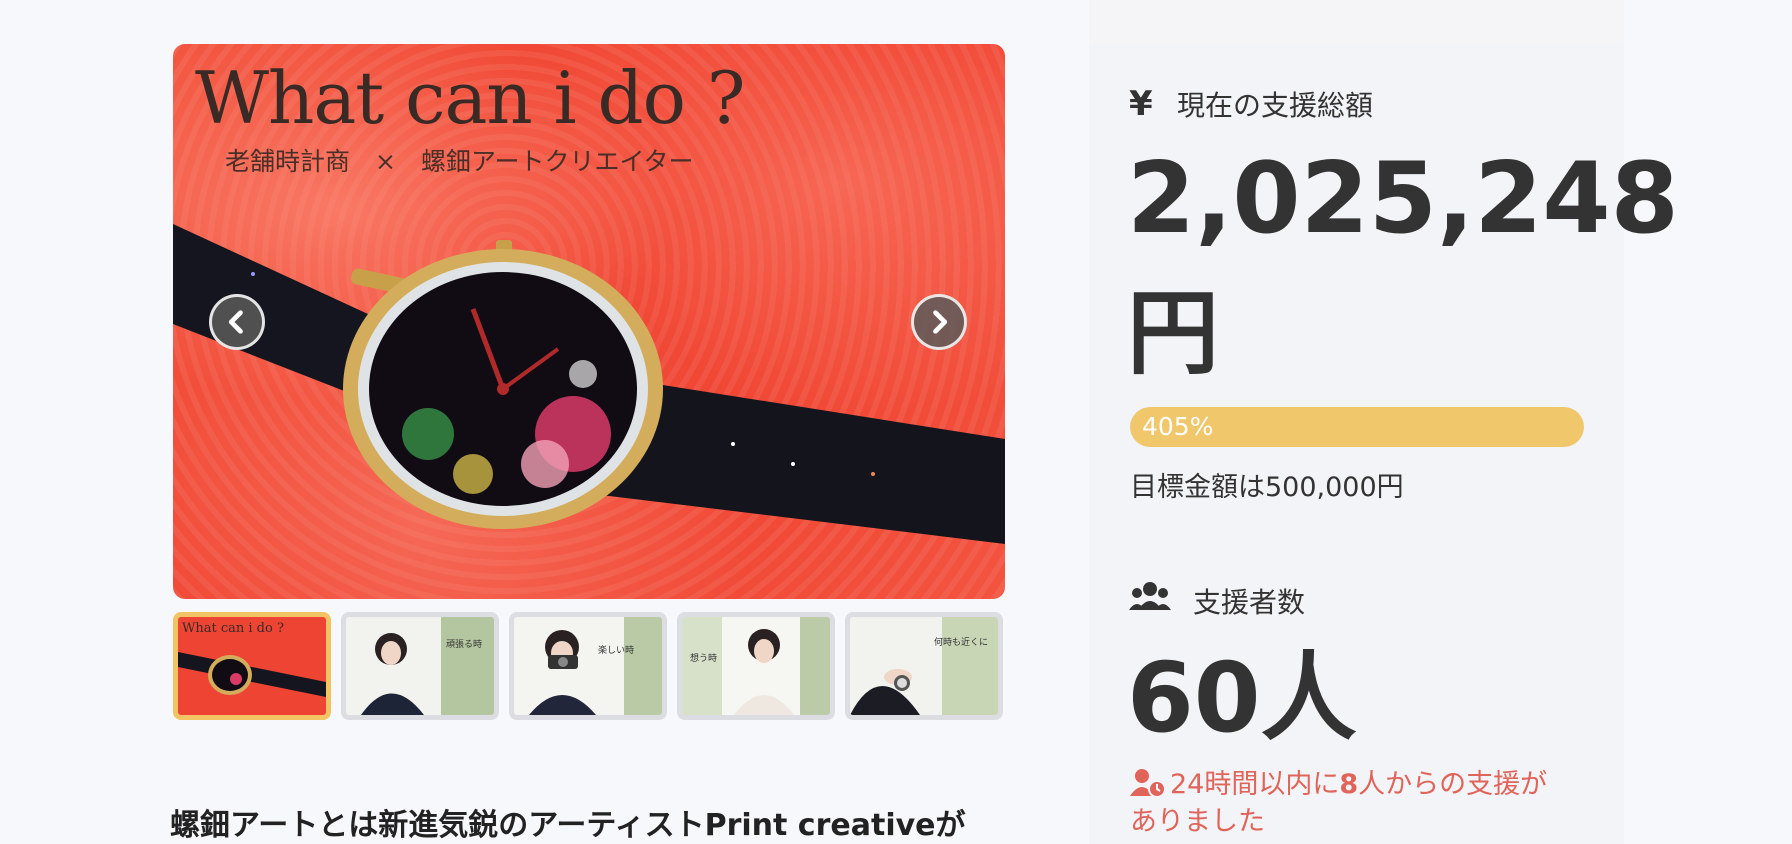 Image resolution: width=1792 pixels, height=844 pixels. What do you see at coordinates (464, 644) in the screenshot?
I see `thumbnail-caption: 頑張る時` at bounding box center [464, 644].